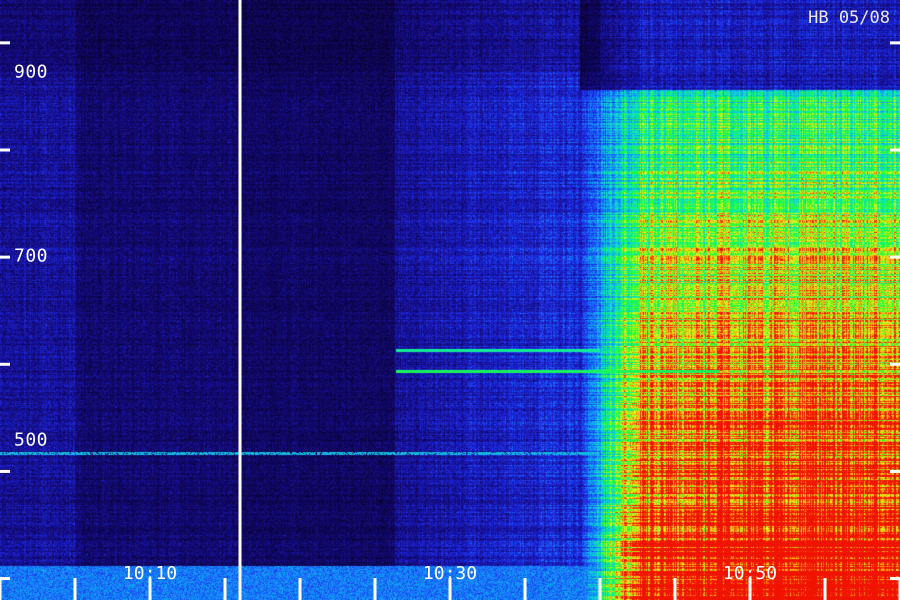 The width and height of the screenshot is (900, 600). Describe the element at coordinates (31, 256) in the screenshot. I see `y-label-700: 700` at that location.